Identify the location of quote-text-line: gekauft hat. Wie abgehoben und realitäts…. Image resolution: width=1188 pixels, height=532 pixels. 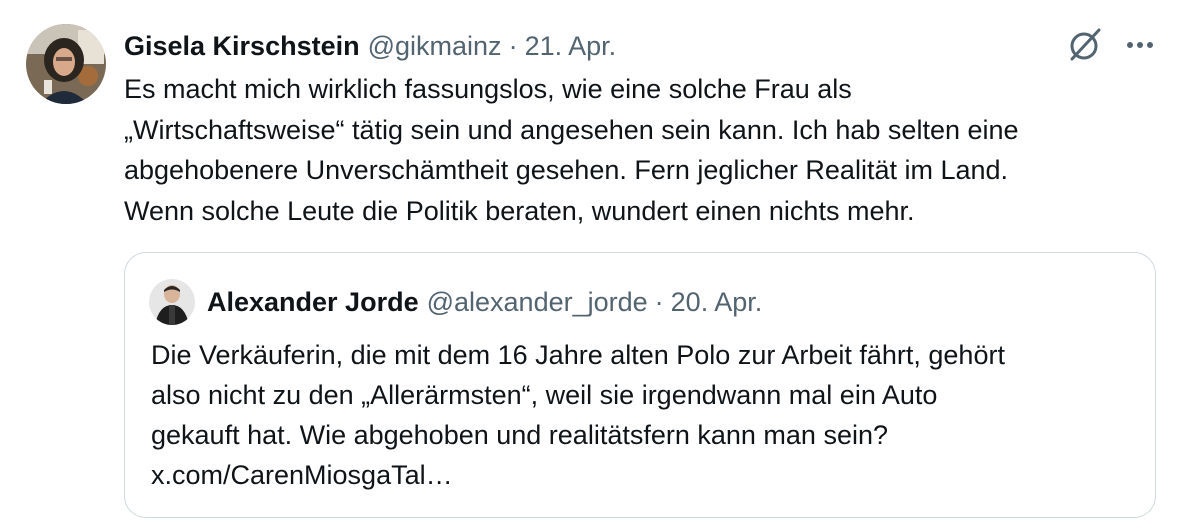
(519, 435).